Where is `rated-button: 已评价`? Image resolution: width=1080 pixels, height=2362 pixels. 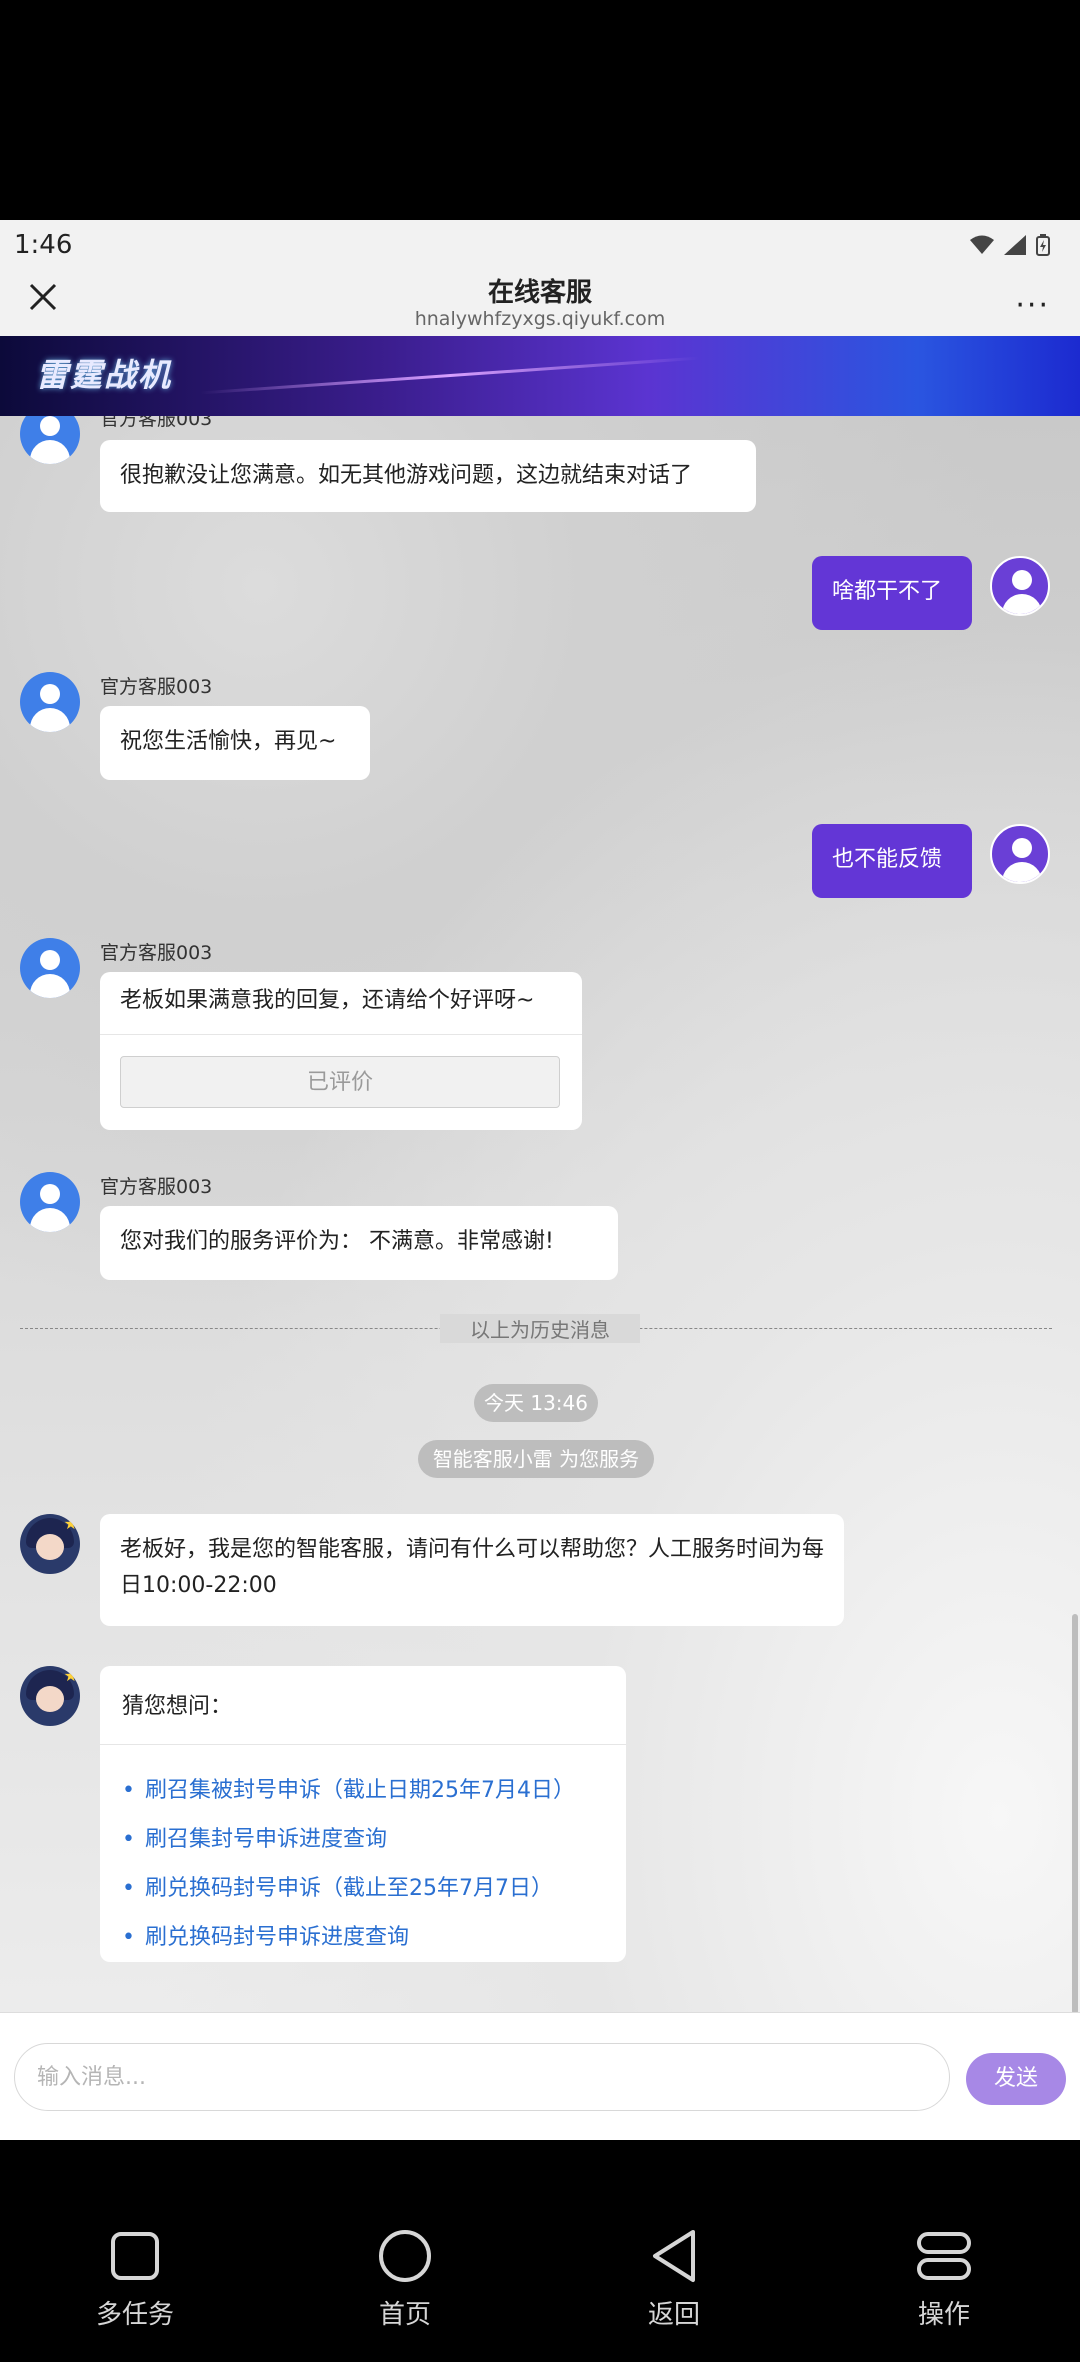 rated-button: 已评价 is located at coordinates (340, 1082).